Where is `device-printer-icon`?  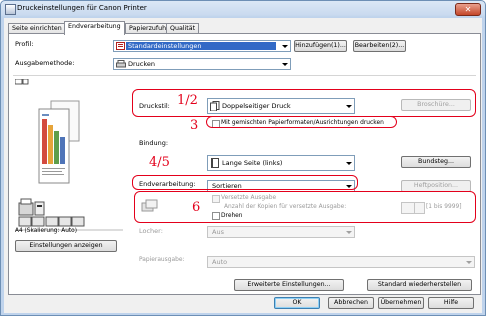
device-printer-icon is located at coordinates (26, 209).